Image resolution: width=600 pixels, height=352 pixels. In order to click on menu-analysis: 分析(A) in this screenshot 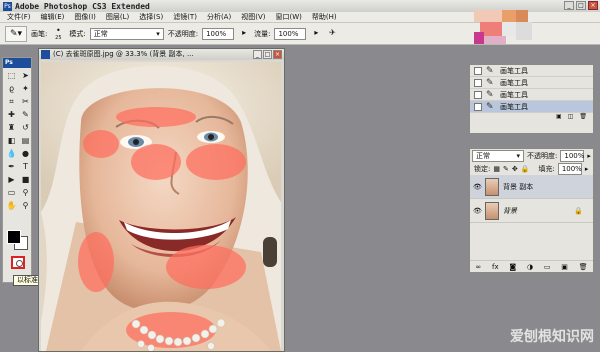, I will do `click(219, 17)`.